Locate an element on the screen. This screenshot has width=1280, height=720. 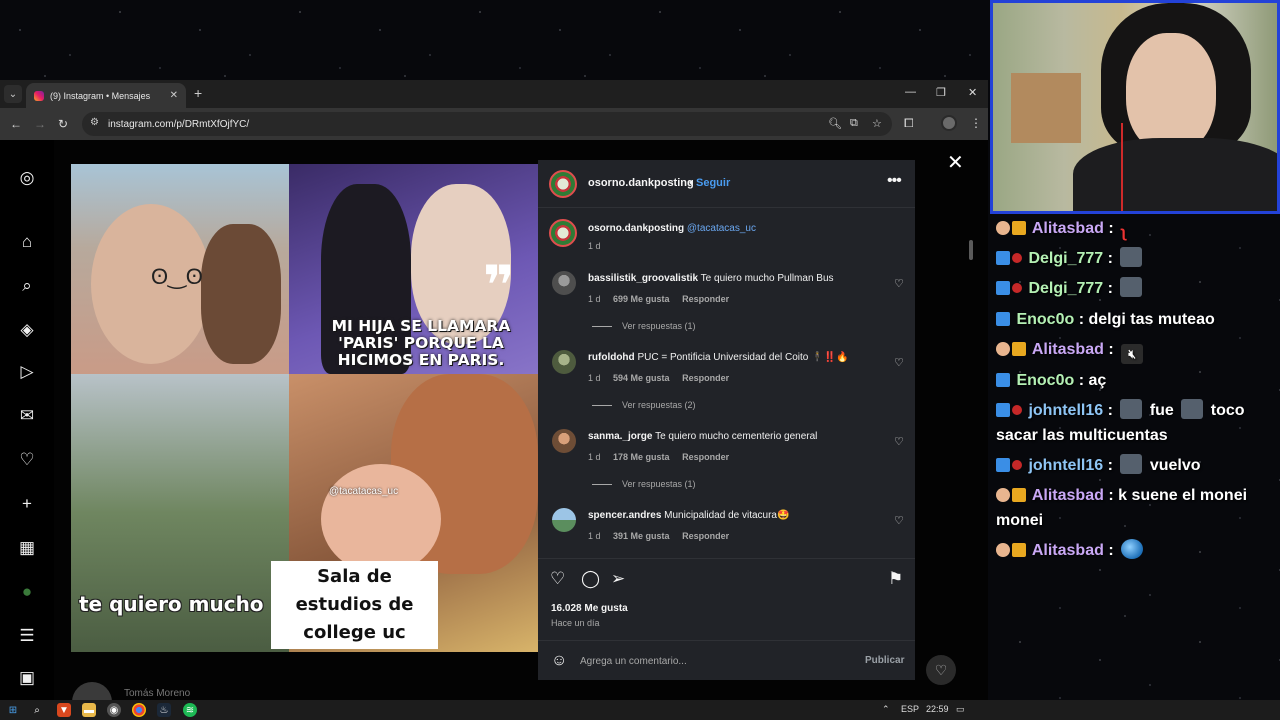
caption-text: osorno.dankposting @tacatacas_uc is located at coordinates (672, 228).